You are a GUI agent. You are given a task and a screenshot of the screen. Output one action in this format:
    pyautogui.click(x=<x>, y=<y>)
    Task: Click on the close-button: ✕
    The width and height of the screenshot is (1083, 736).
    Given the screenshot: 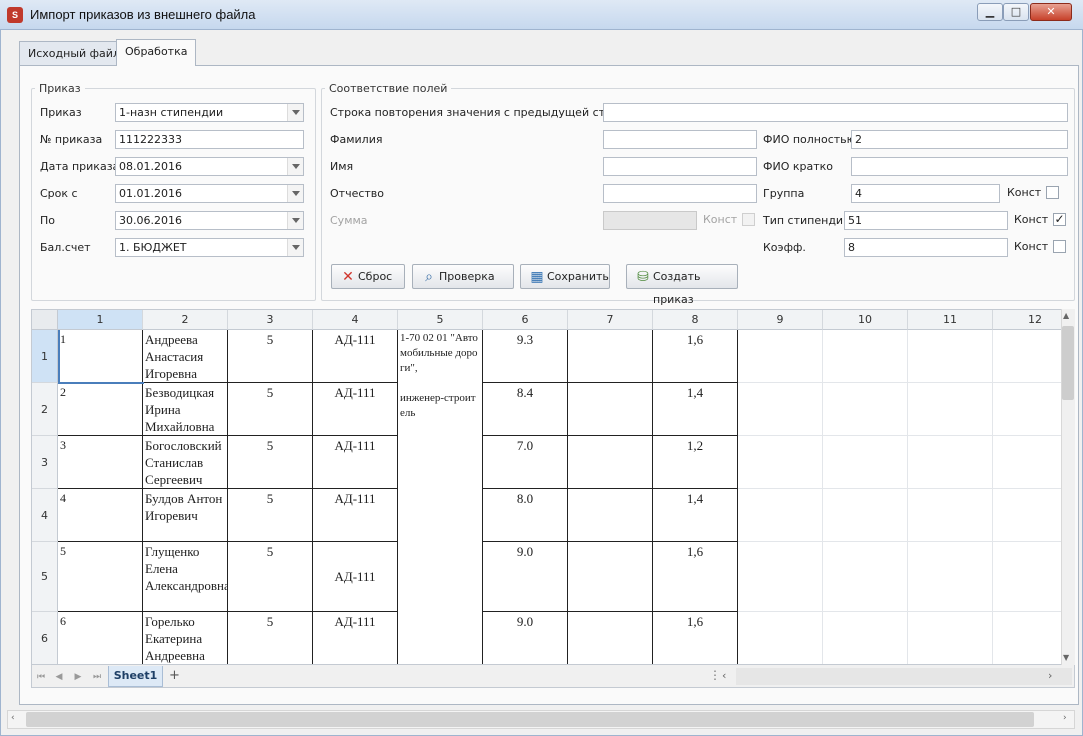 What is the action you would take?
    pyautogui.click(x=1051, y=12)
    